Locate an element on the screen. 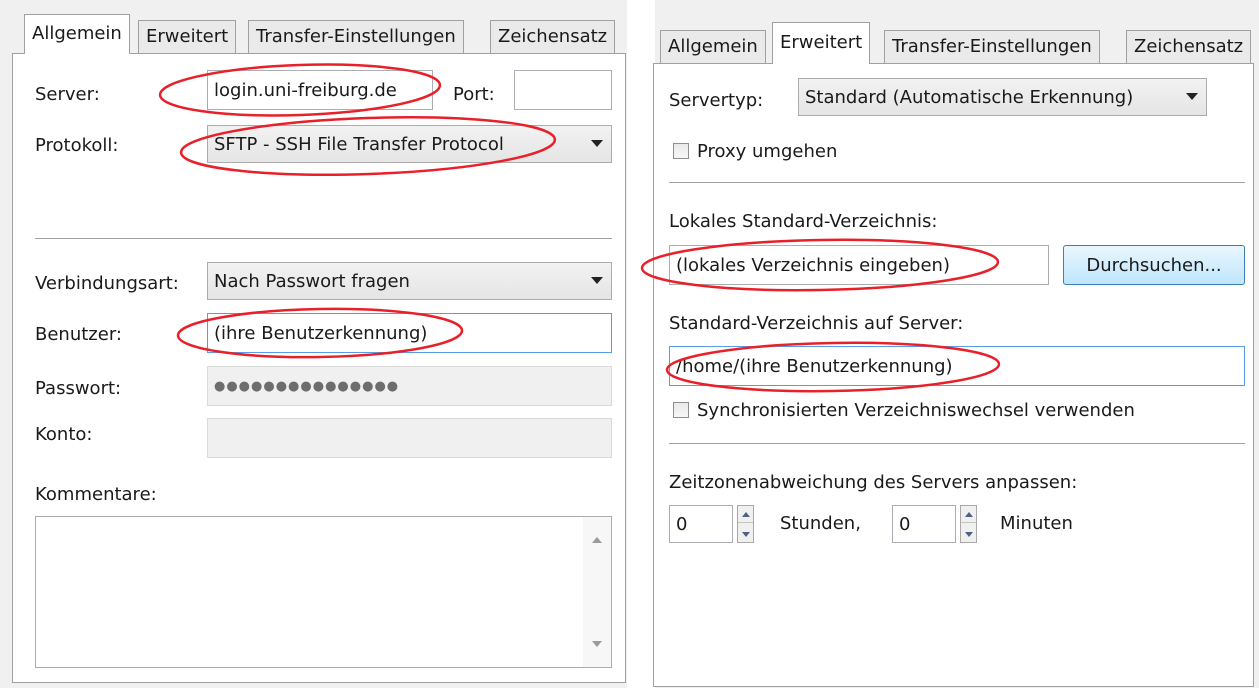 This screenshot has width=1259, height=688. protokoll-select: SFTP - SSH File Transfer Protocol is located at coordinates (409, 144).